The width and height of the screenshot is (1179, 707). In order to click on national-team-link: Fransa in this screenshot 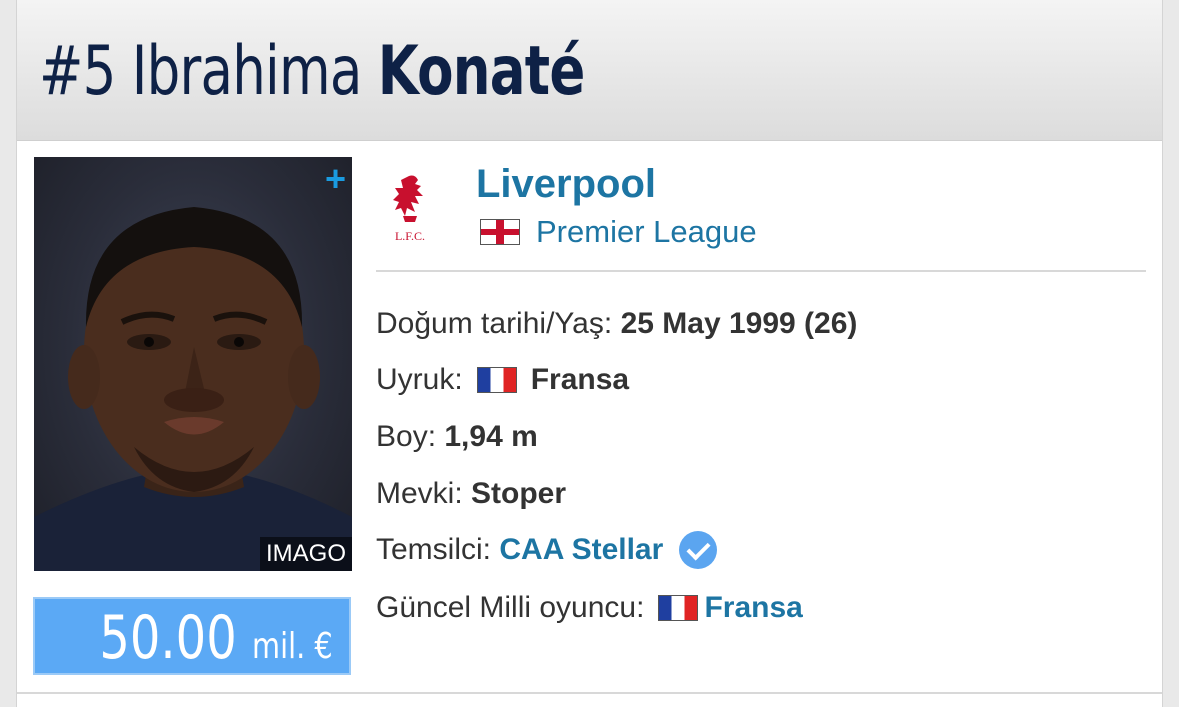, I will do `click(753, 608)`.